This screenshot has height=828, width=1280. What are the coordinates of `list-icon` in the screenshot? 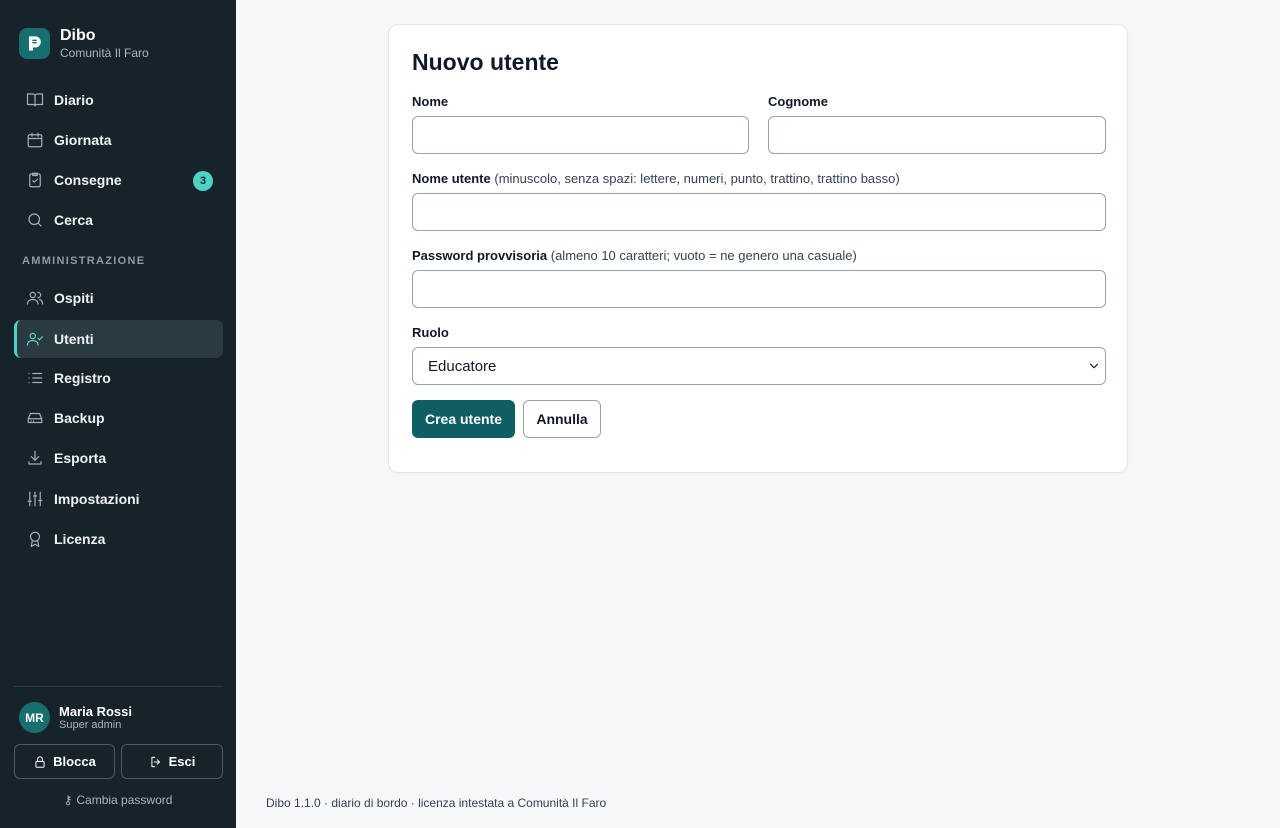 It's located at (35, 378).